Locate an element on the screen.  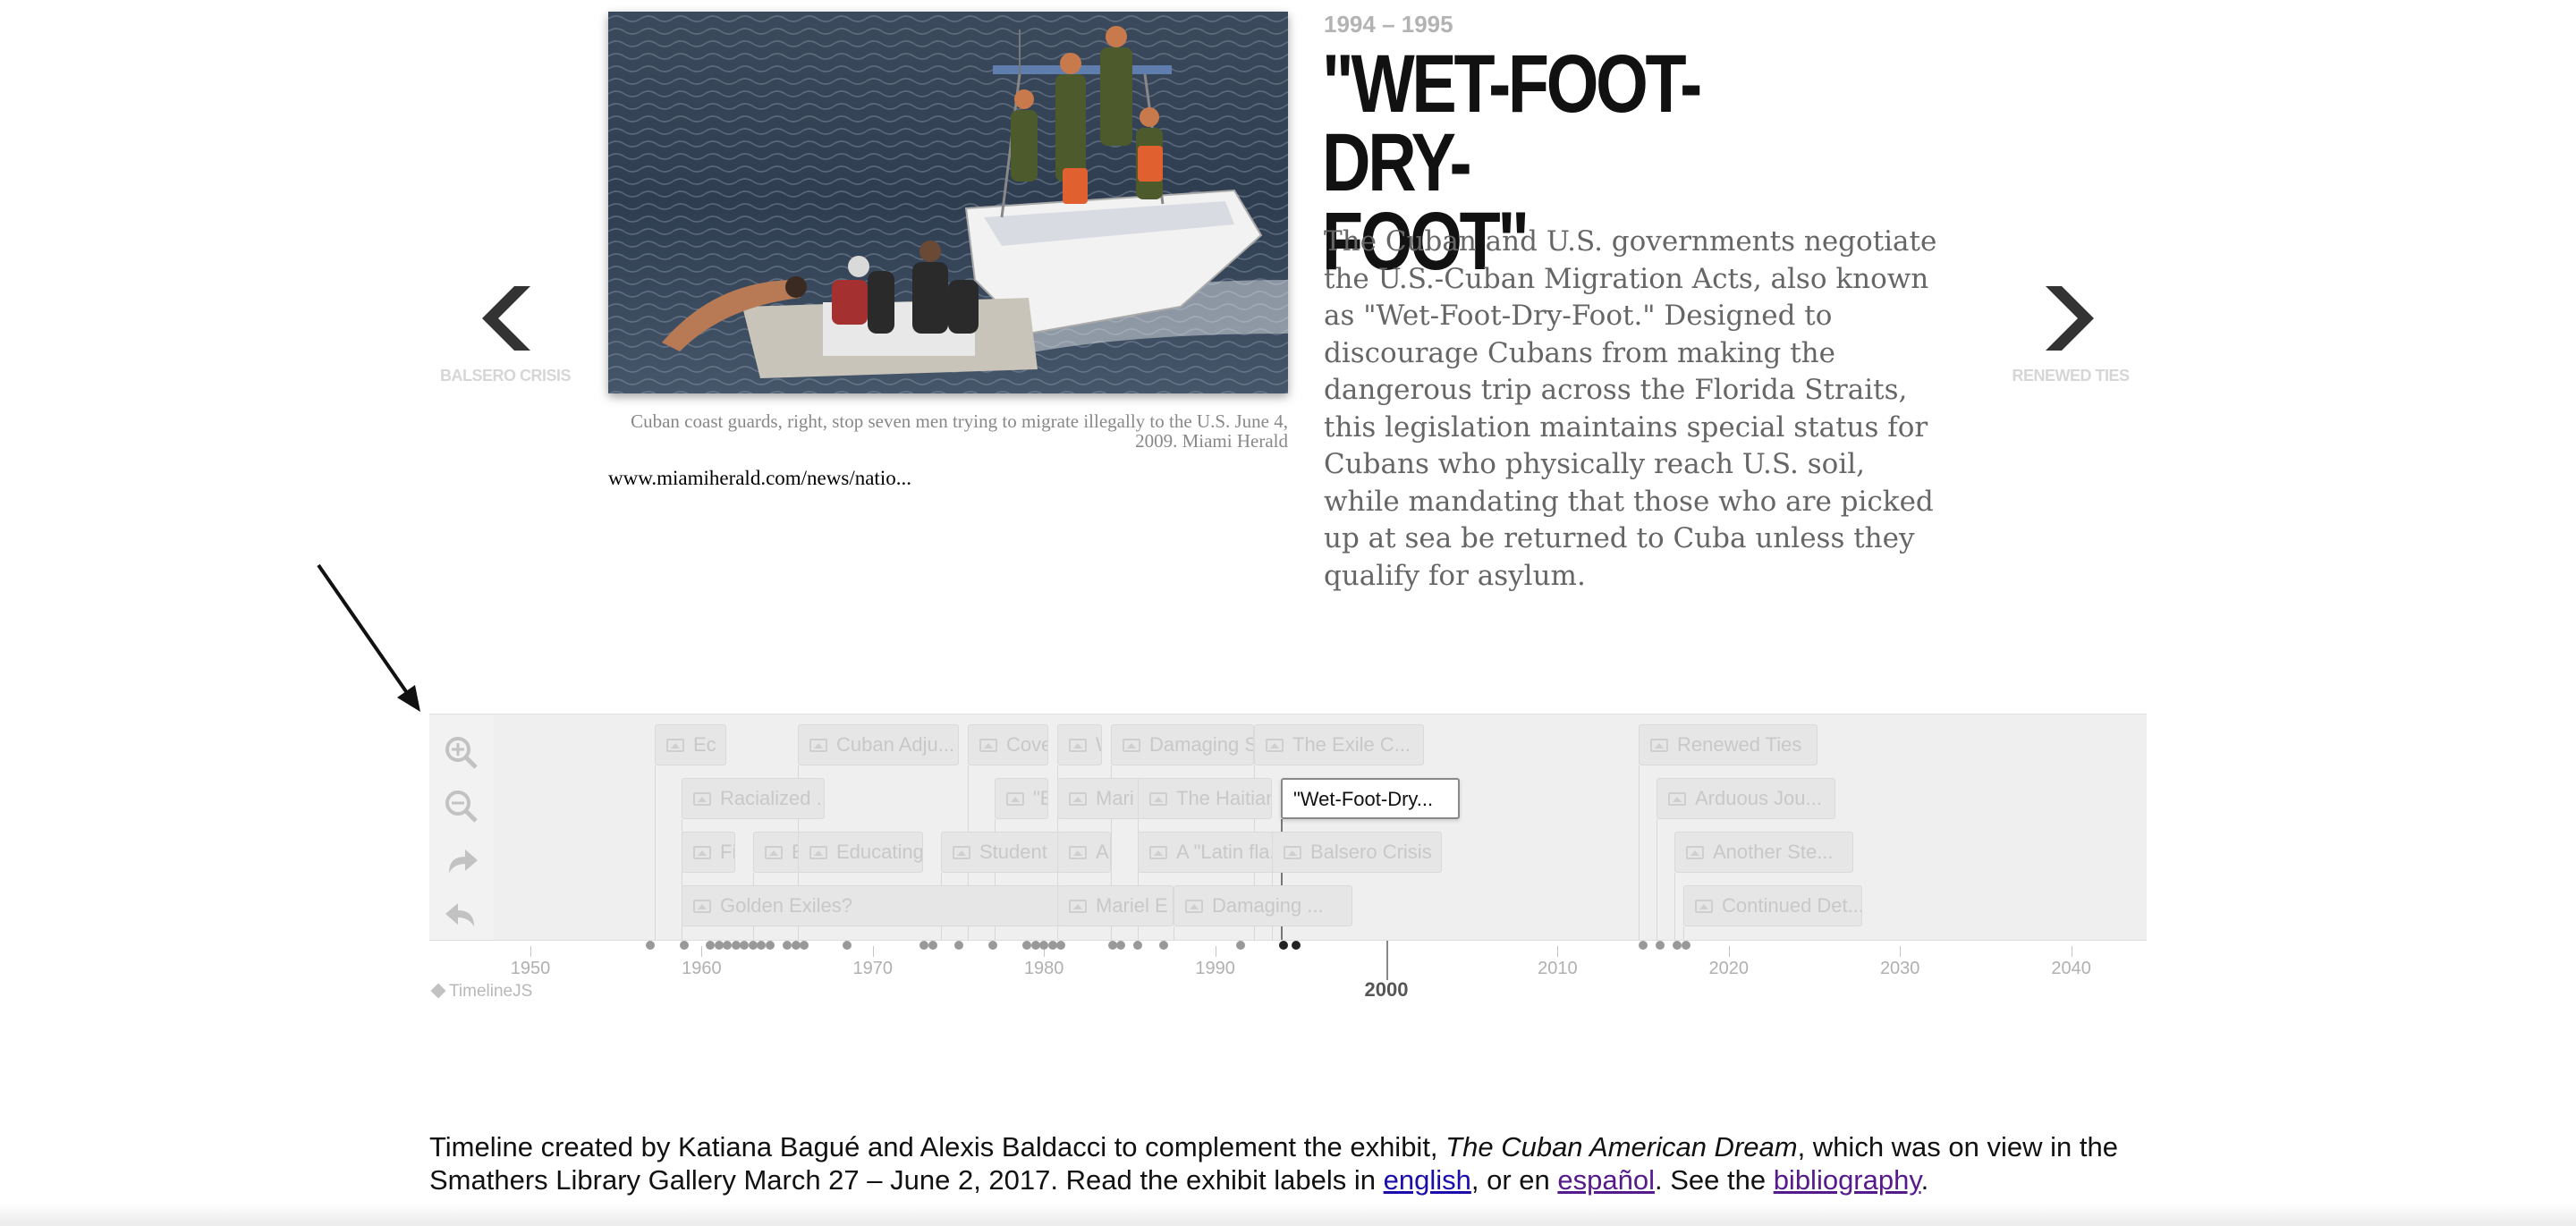
timeline-marker: Golden Exiles? is located at coordinates (874, 905).